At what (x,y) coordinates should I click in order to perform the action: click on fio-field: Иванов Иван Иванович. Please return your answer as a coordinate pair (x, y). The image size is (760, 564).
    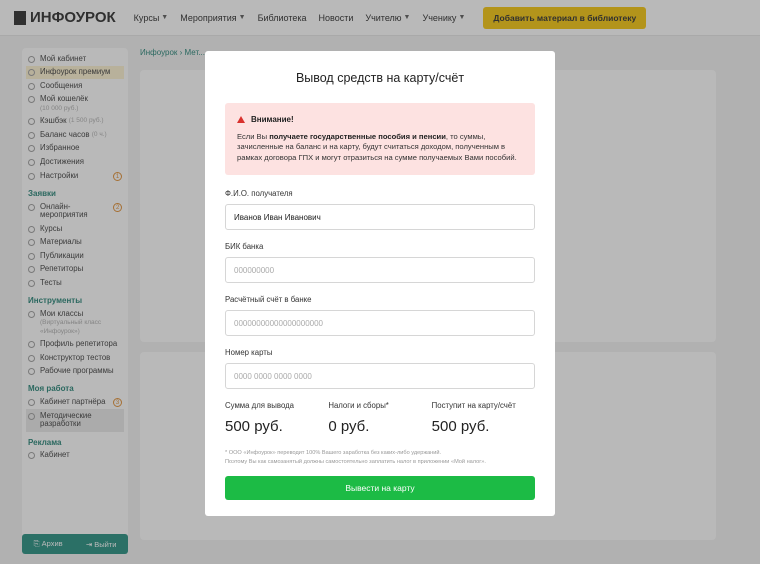
    Looking at the image, I should click on (380, 217).